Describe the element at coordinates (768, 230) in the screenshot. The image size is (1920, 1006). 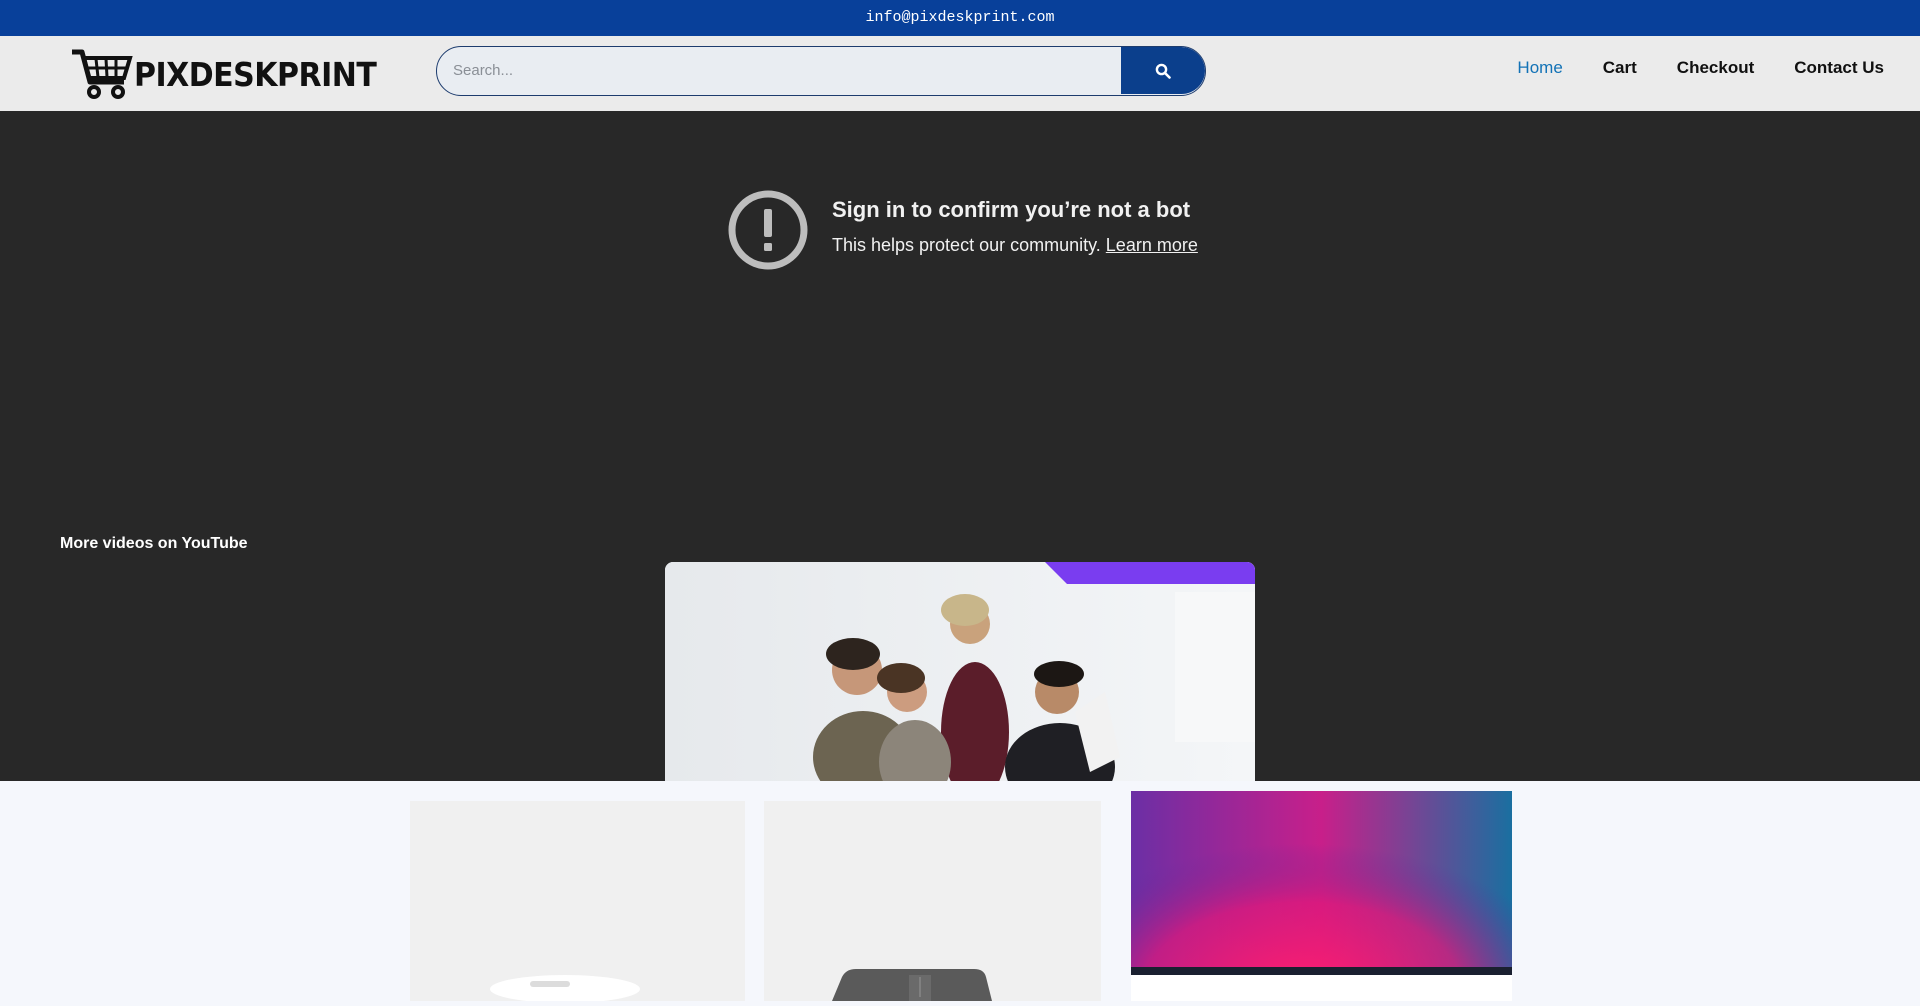
I see `alert-icon` at that location.